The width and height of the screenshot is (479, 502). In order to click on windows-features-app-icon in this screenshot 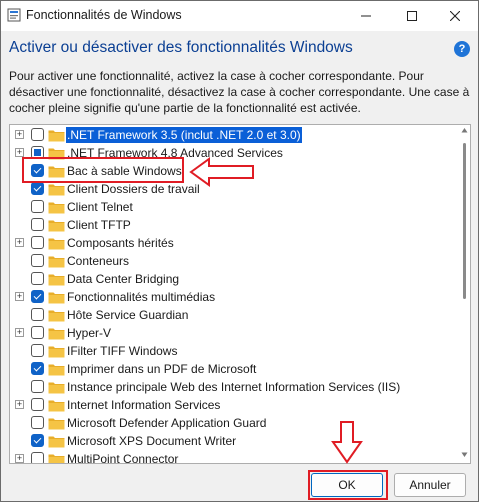, I will do `click(14, 15)`.